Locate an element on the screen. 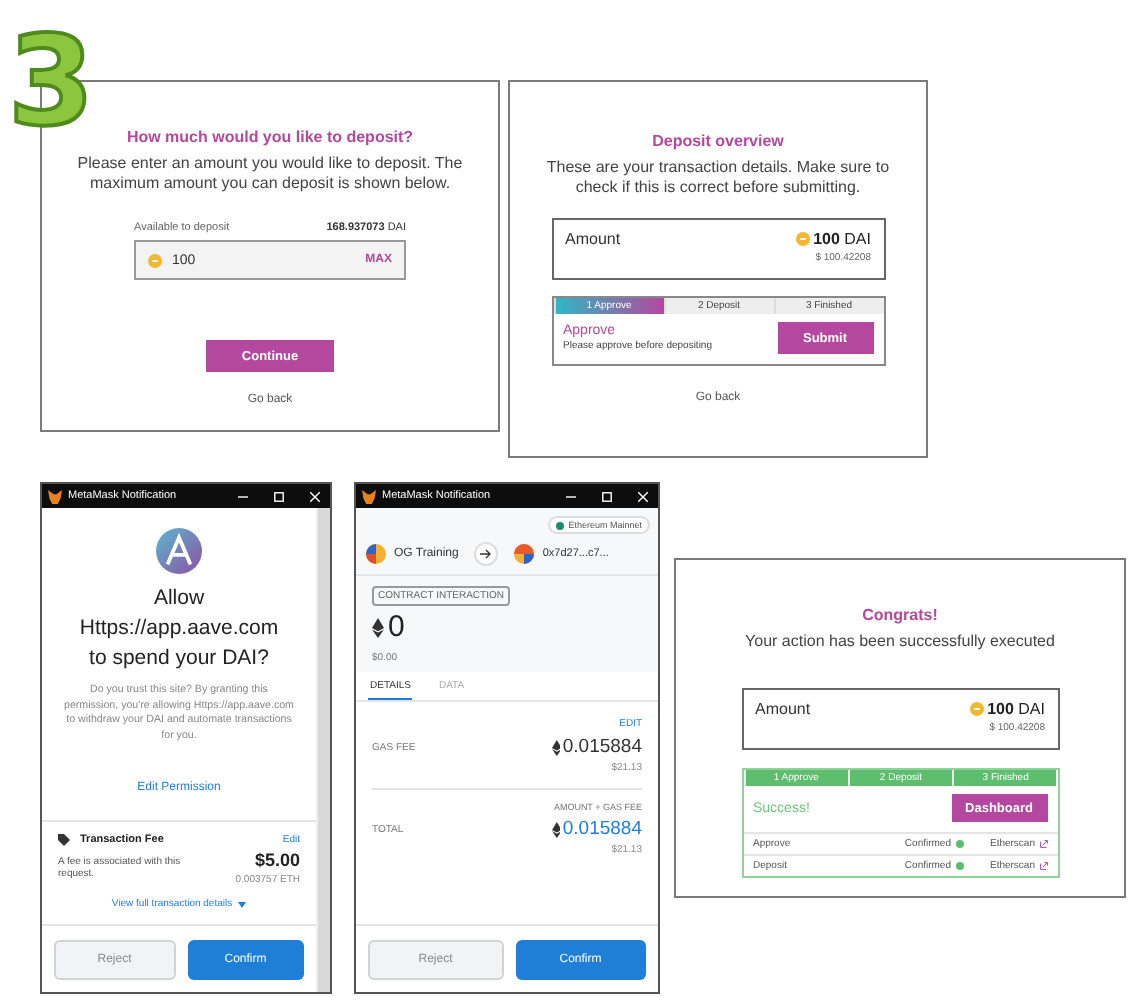 The image size is (1132, 1002). scrollbar is located at coordinates (323, 750).